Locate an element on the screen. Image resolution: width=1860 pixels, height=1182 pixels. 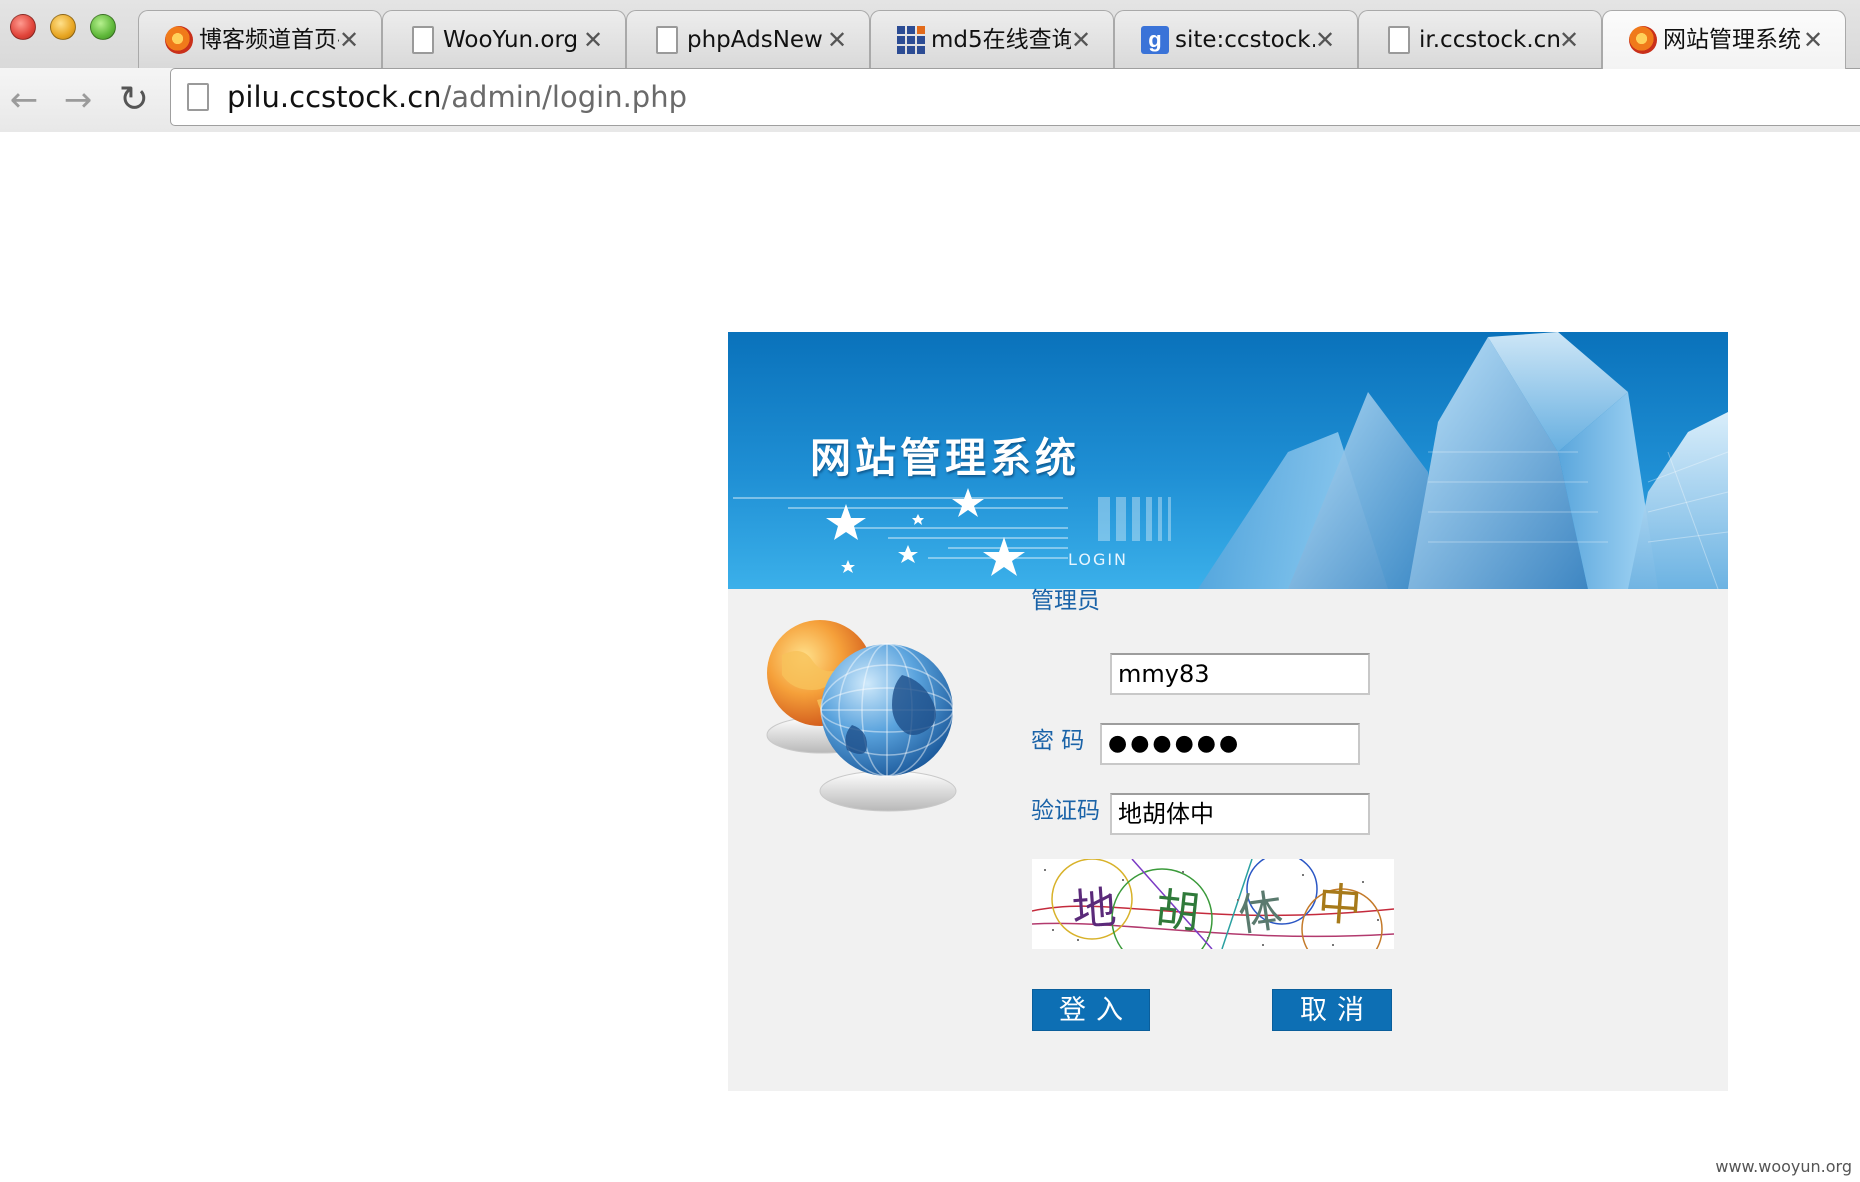
watermark-text: www.wooyun.org is located at coordinates (1783, 1166).